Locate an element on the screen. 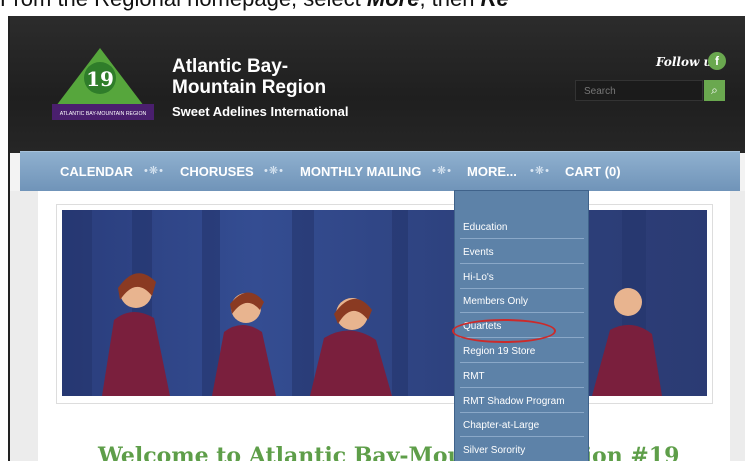 This screenshot has width=745, height=461. caption-more: More is located at coordinates (393, 5).